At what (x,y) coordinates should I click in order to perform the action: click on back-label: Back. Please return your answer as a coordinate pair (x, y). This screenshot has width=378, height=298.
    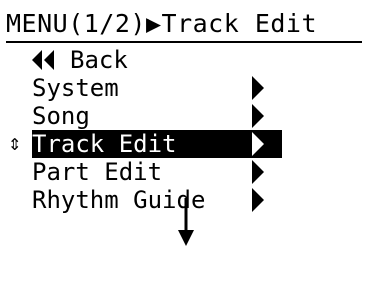
    Looking at the image, I should click on (99, 60).